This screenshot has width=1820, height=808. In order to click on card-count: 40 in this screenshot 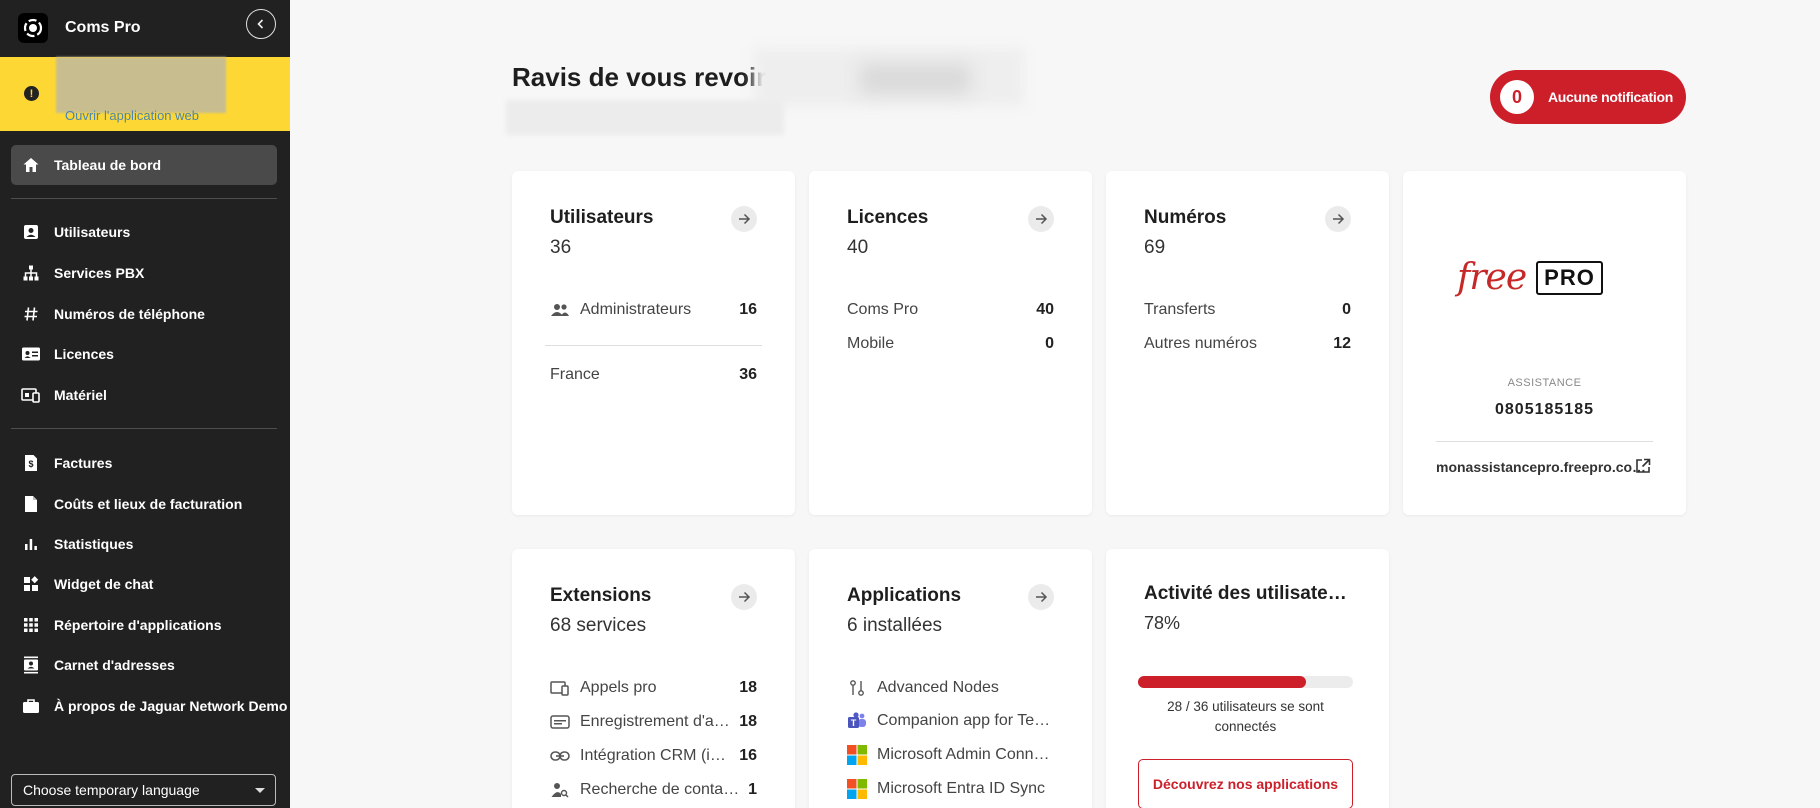, I will do `click(858, 247)`.